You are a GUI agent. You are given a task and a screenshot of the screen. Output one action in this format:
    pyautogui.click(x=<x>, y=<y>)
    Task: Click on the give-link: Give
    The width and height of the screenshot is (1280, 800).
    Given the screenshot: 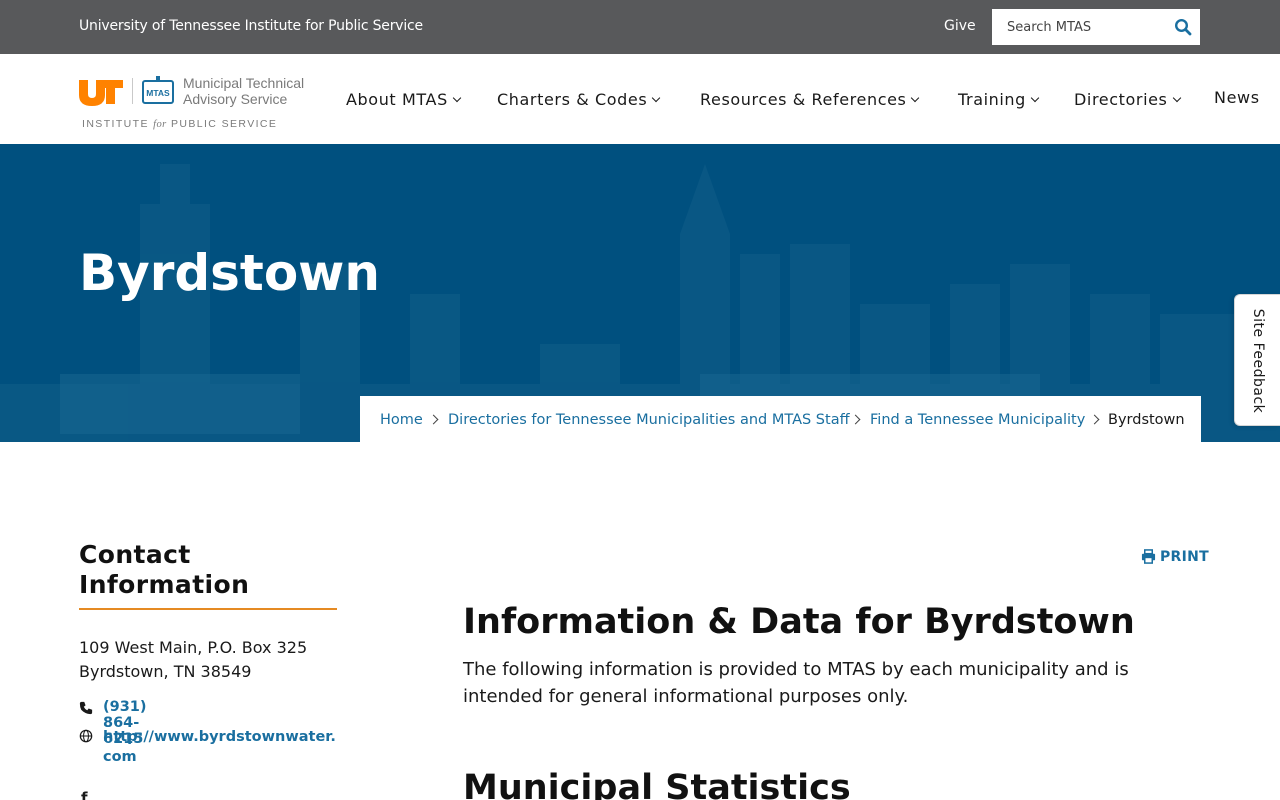 What is the action you would take?
    pyautogui.click(x=960, y=26)
    